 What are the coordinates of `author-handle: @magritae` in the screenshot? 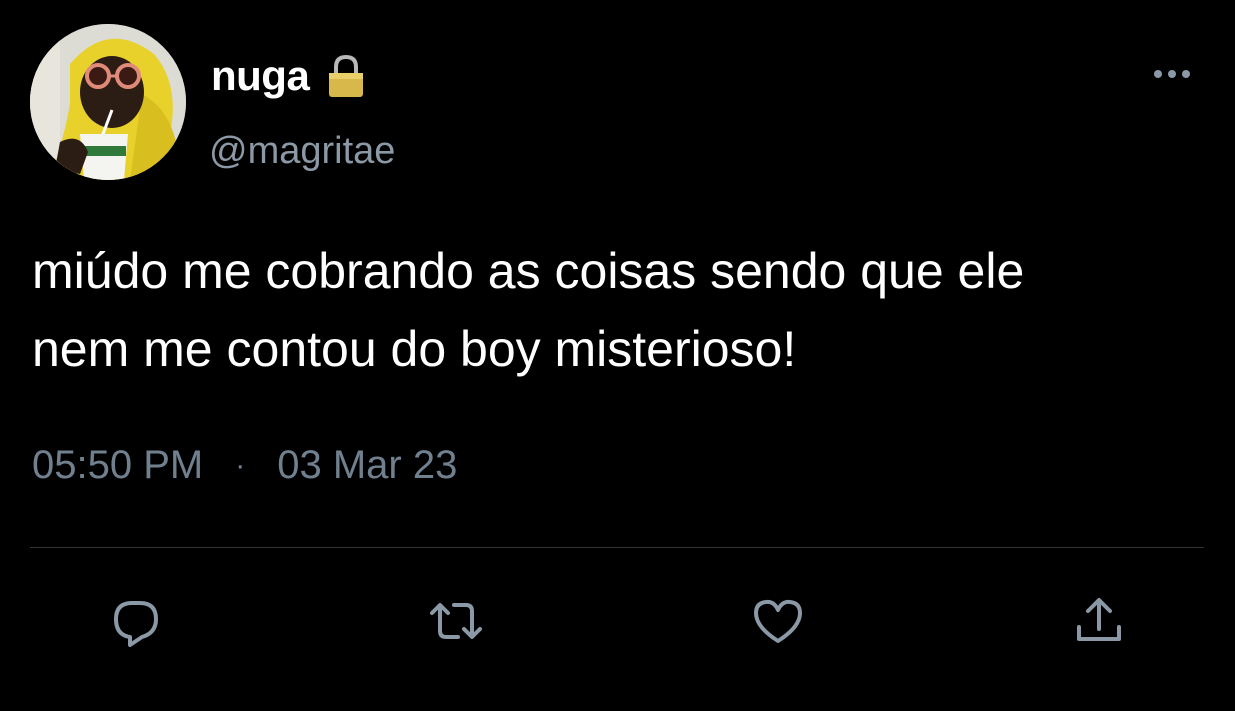 It's located at (302, 151).